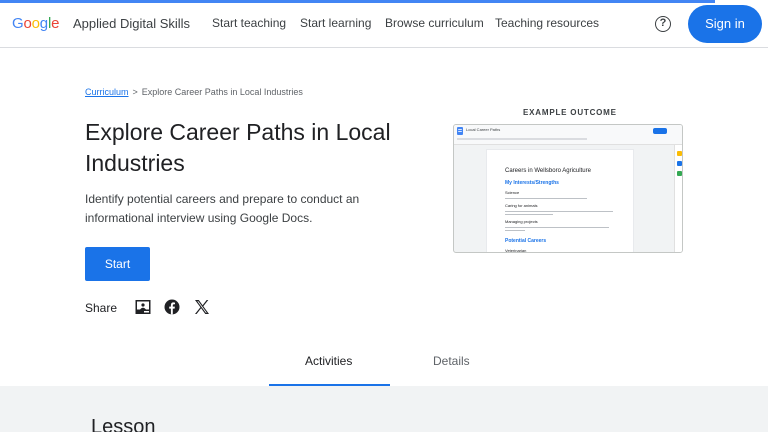  Describe the element at coordinates (202, 307) in the screenshot. I see `x-icon` at that location.